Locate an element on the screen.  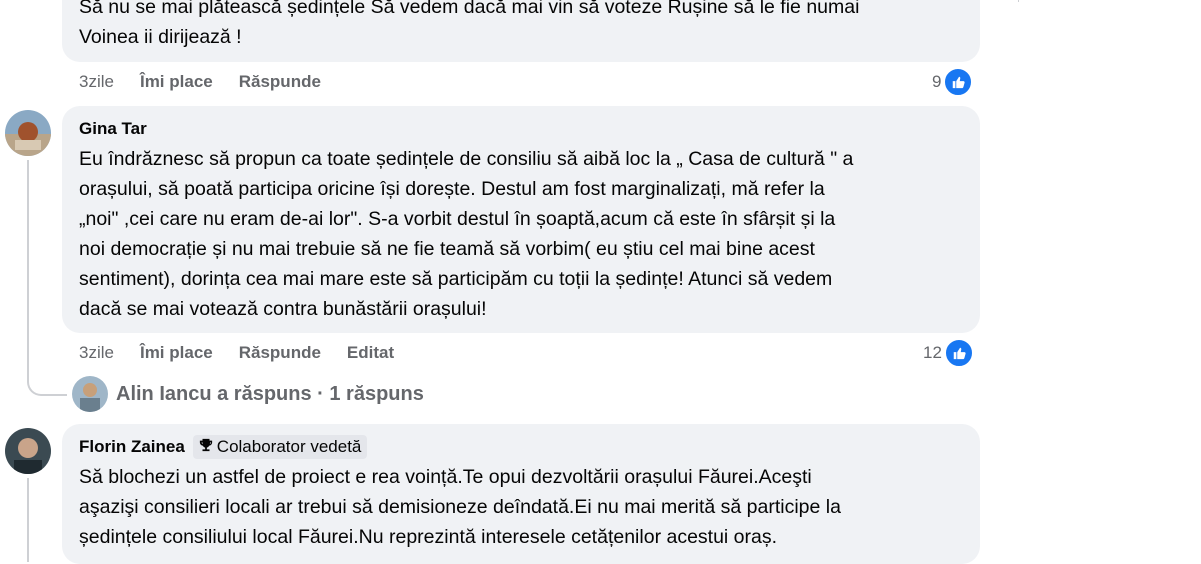
badge-label: Colaborator vedetă is located at coordinates (289, 446).